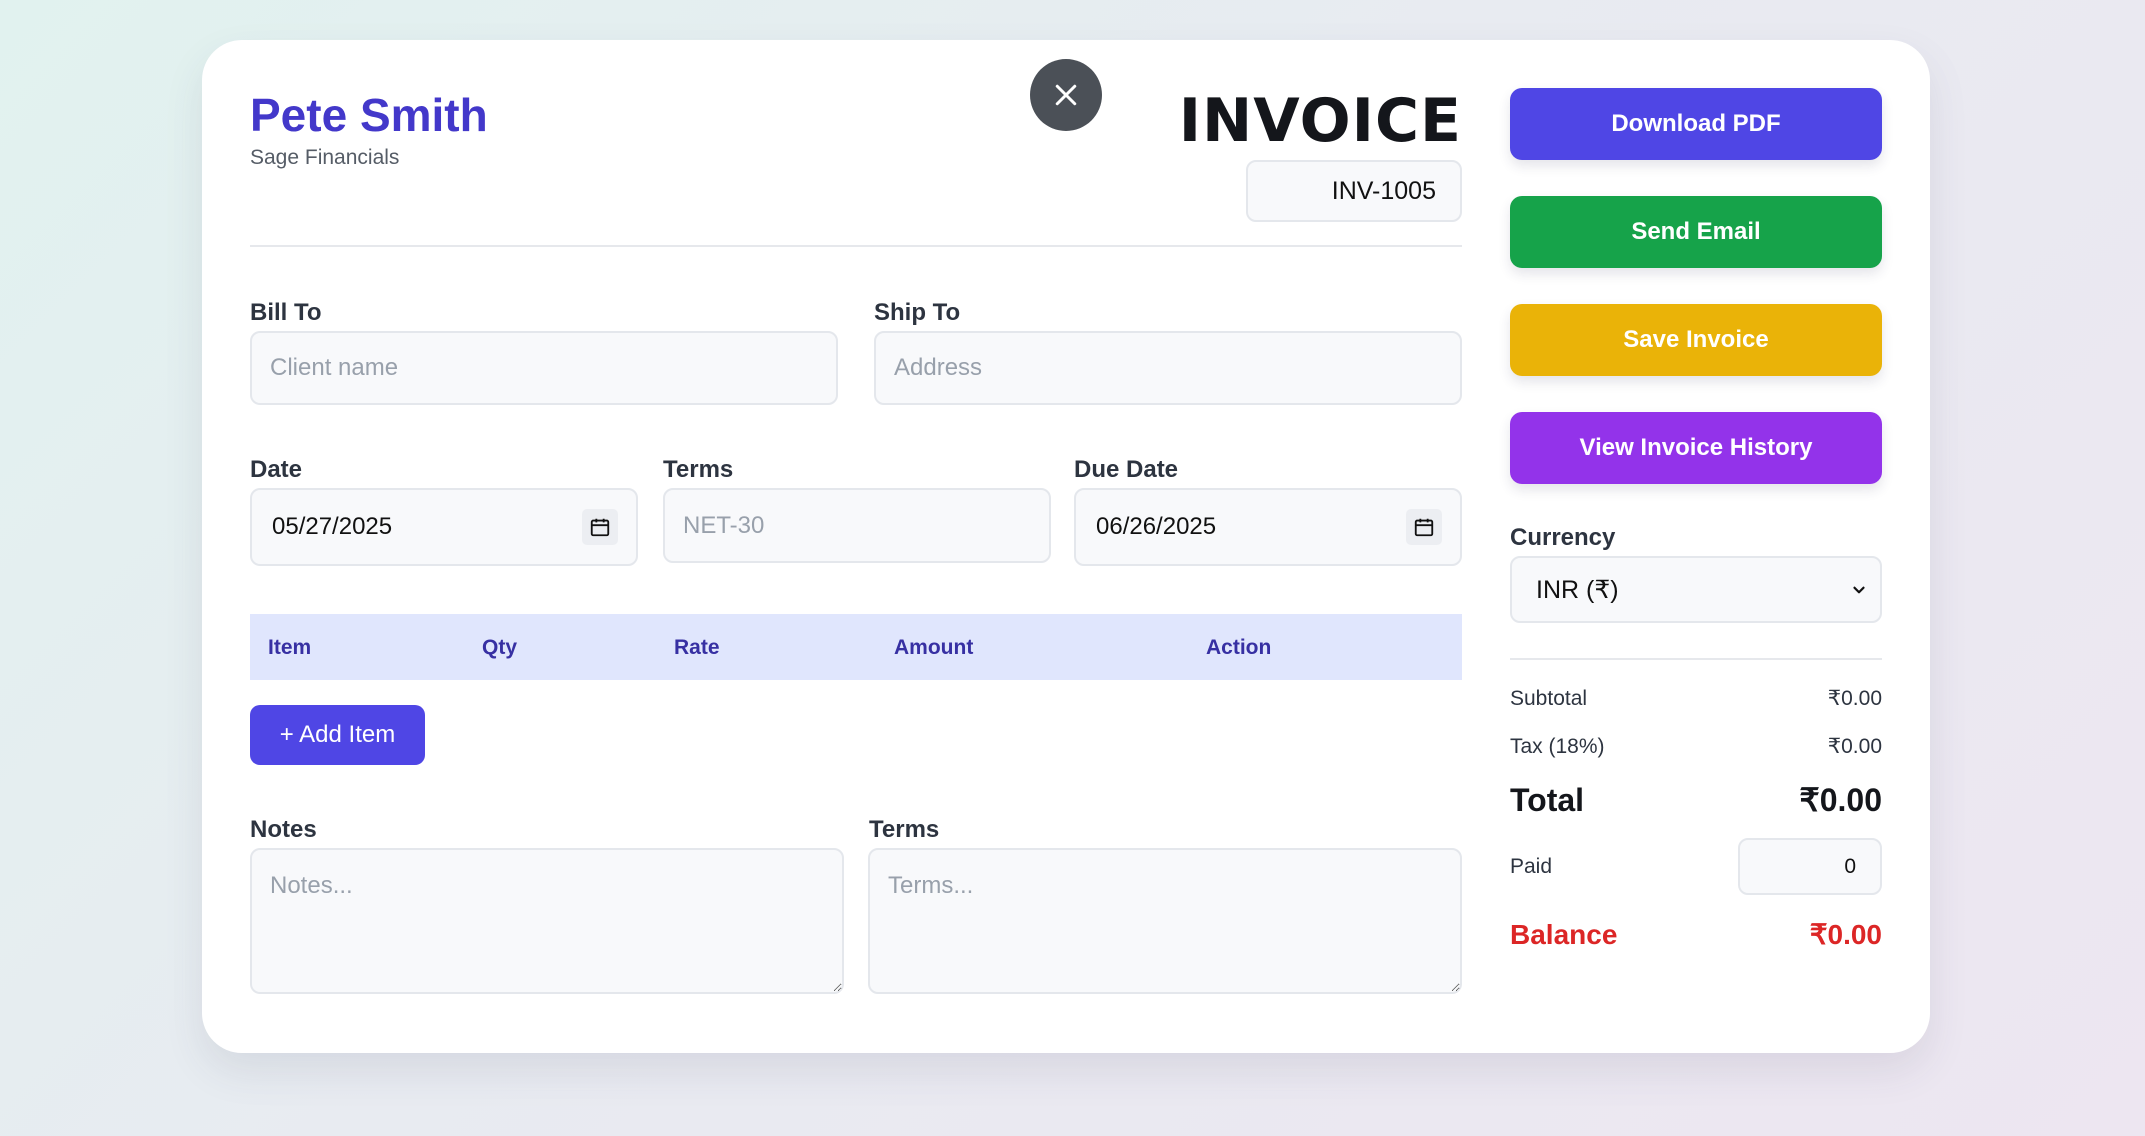 Image resolution: width=2145 pixels, height=1136 pixels. I want to click on ship-to-input, so click(1168, 368).